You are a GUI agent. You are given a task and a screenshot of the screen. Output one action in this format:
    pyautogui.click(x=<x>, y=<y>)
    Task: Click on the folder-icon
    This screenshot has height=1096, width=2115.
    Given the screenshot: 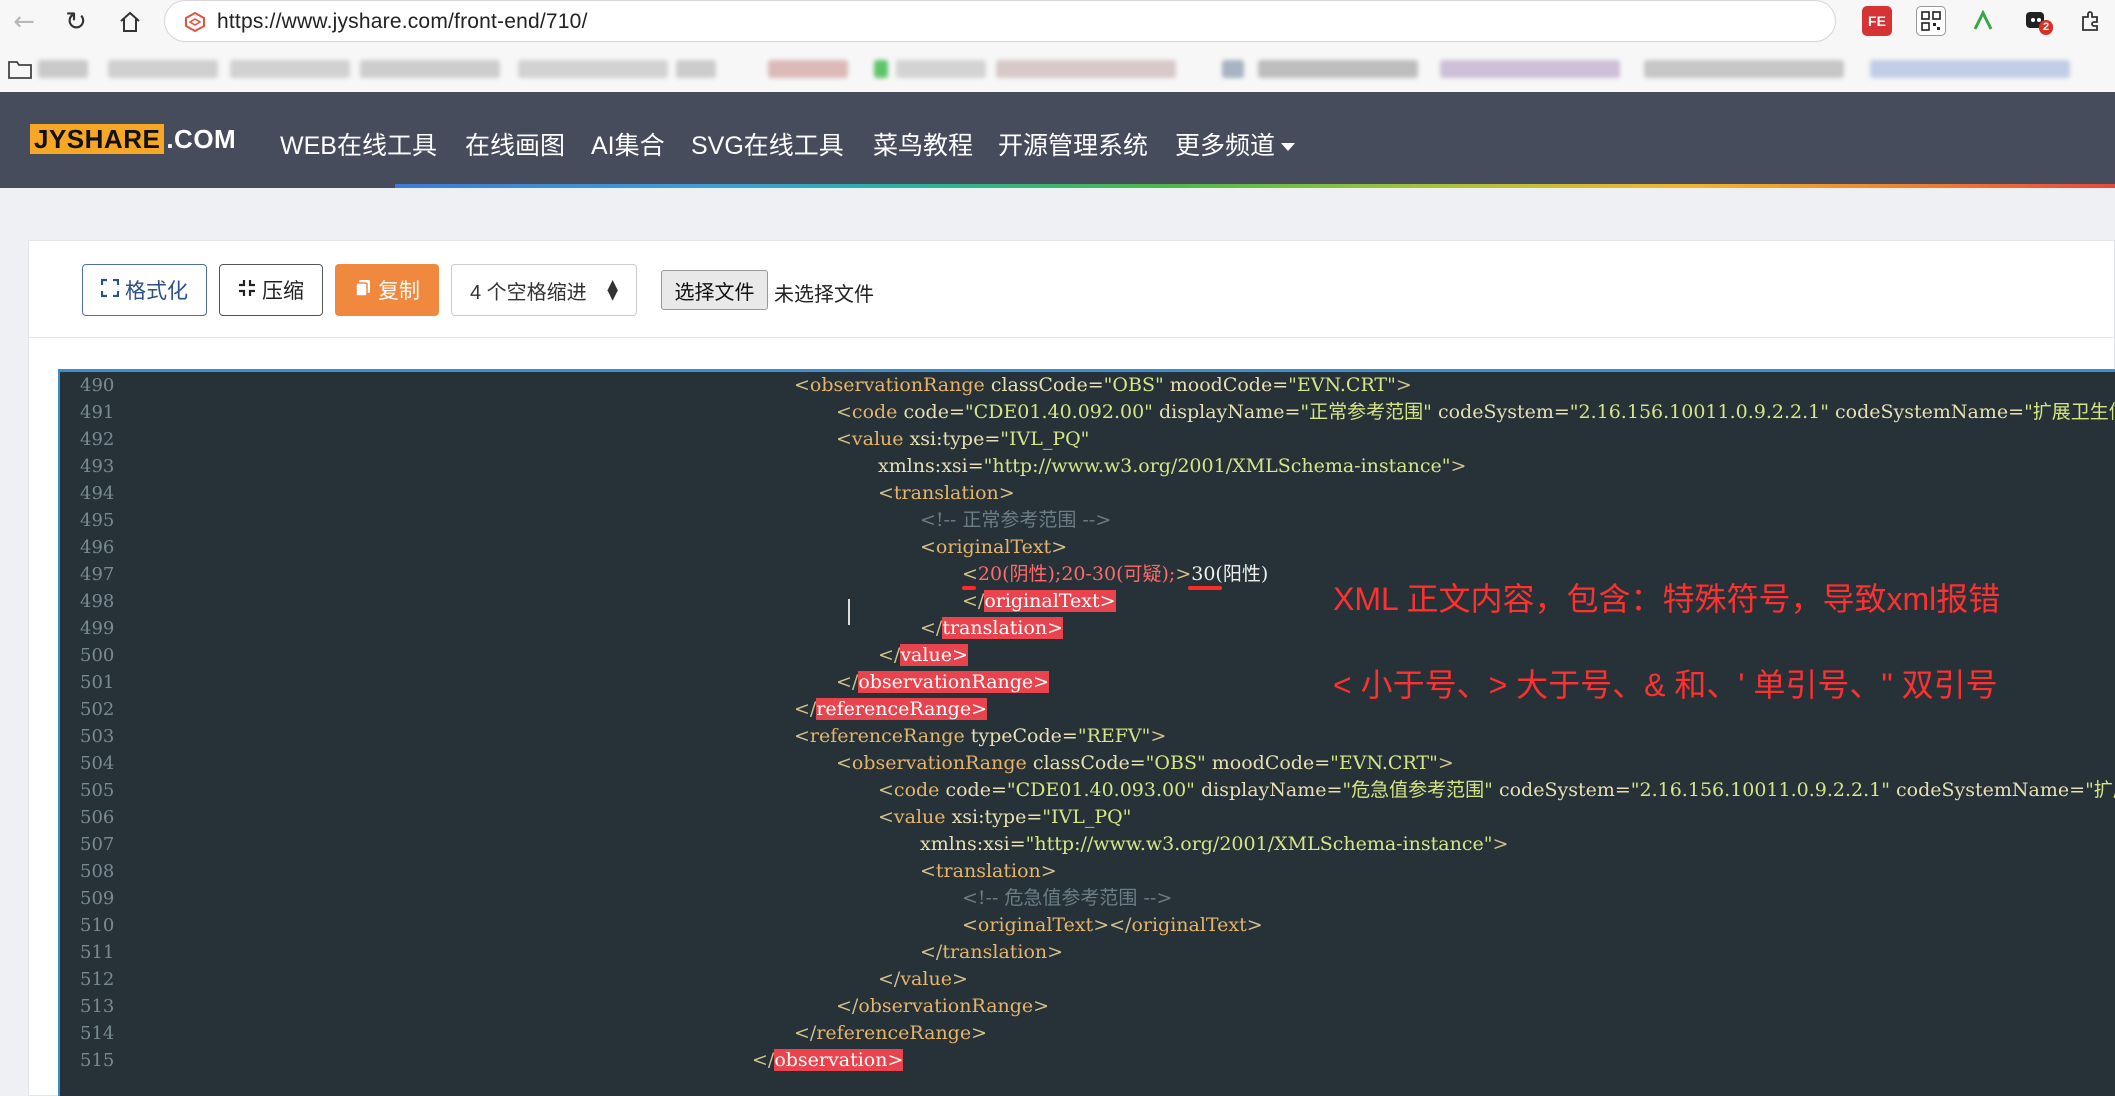 What is the action you would take?
    pyautogui.click(x=20, y=69)
    